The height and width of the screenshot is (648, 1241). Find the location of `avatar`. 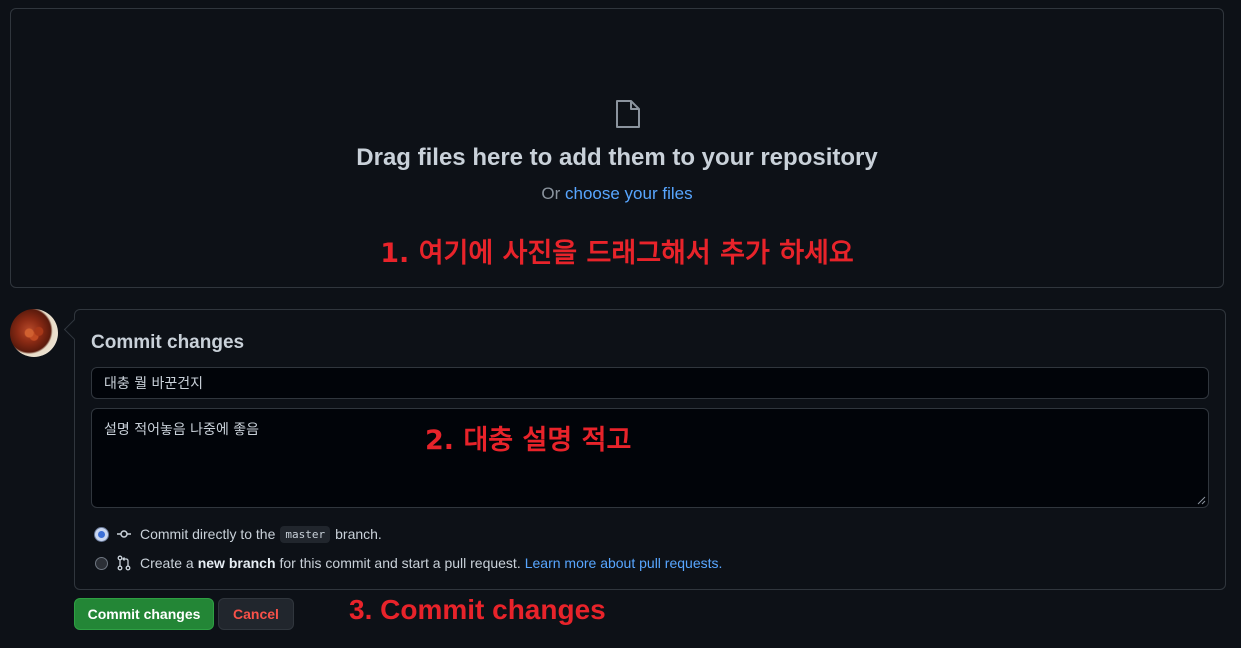

avatar is located at coordinates (34, 333).